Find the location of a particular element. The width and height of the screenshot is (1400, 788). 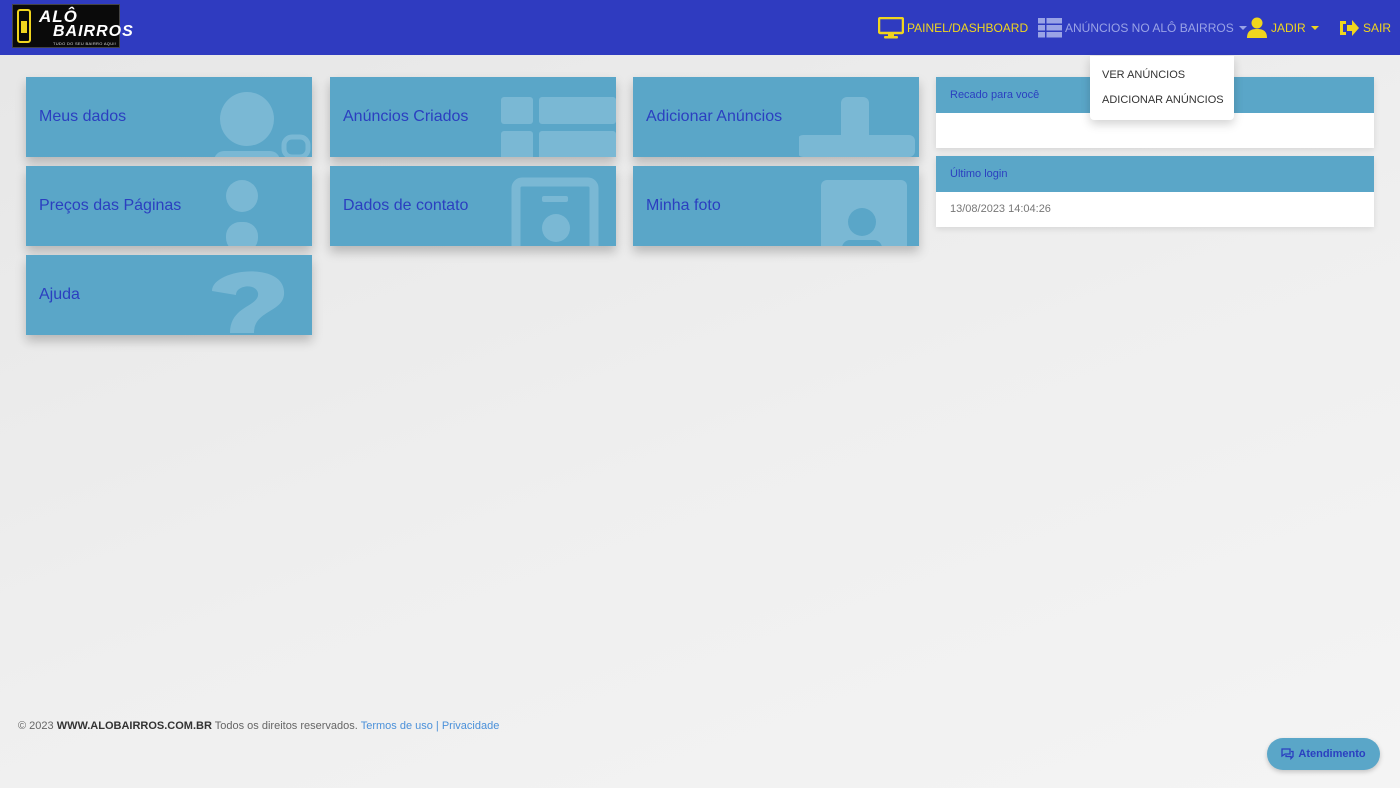

brand-logo: ALÔ BAIRROS TUDO DO SEU BAIRRO AQUI! is located at coordinates (72, 26).